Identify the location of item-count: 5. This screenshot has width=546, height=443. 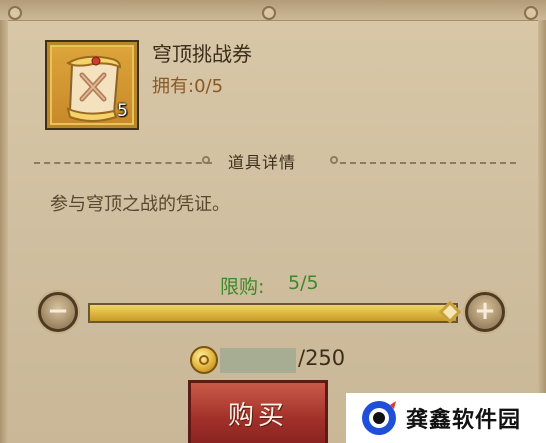
(122, 111).